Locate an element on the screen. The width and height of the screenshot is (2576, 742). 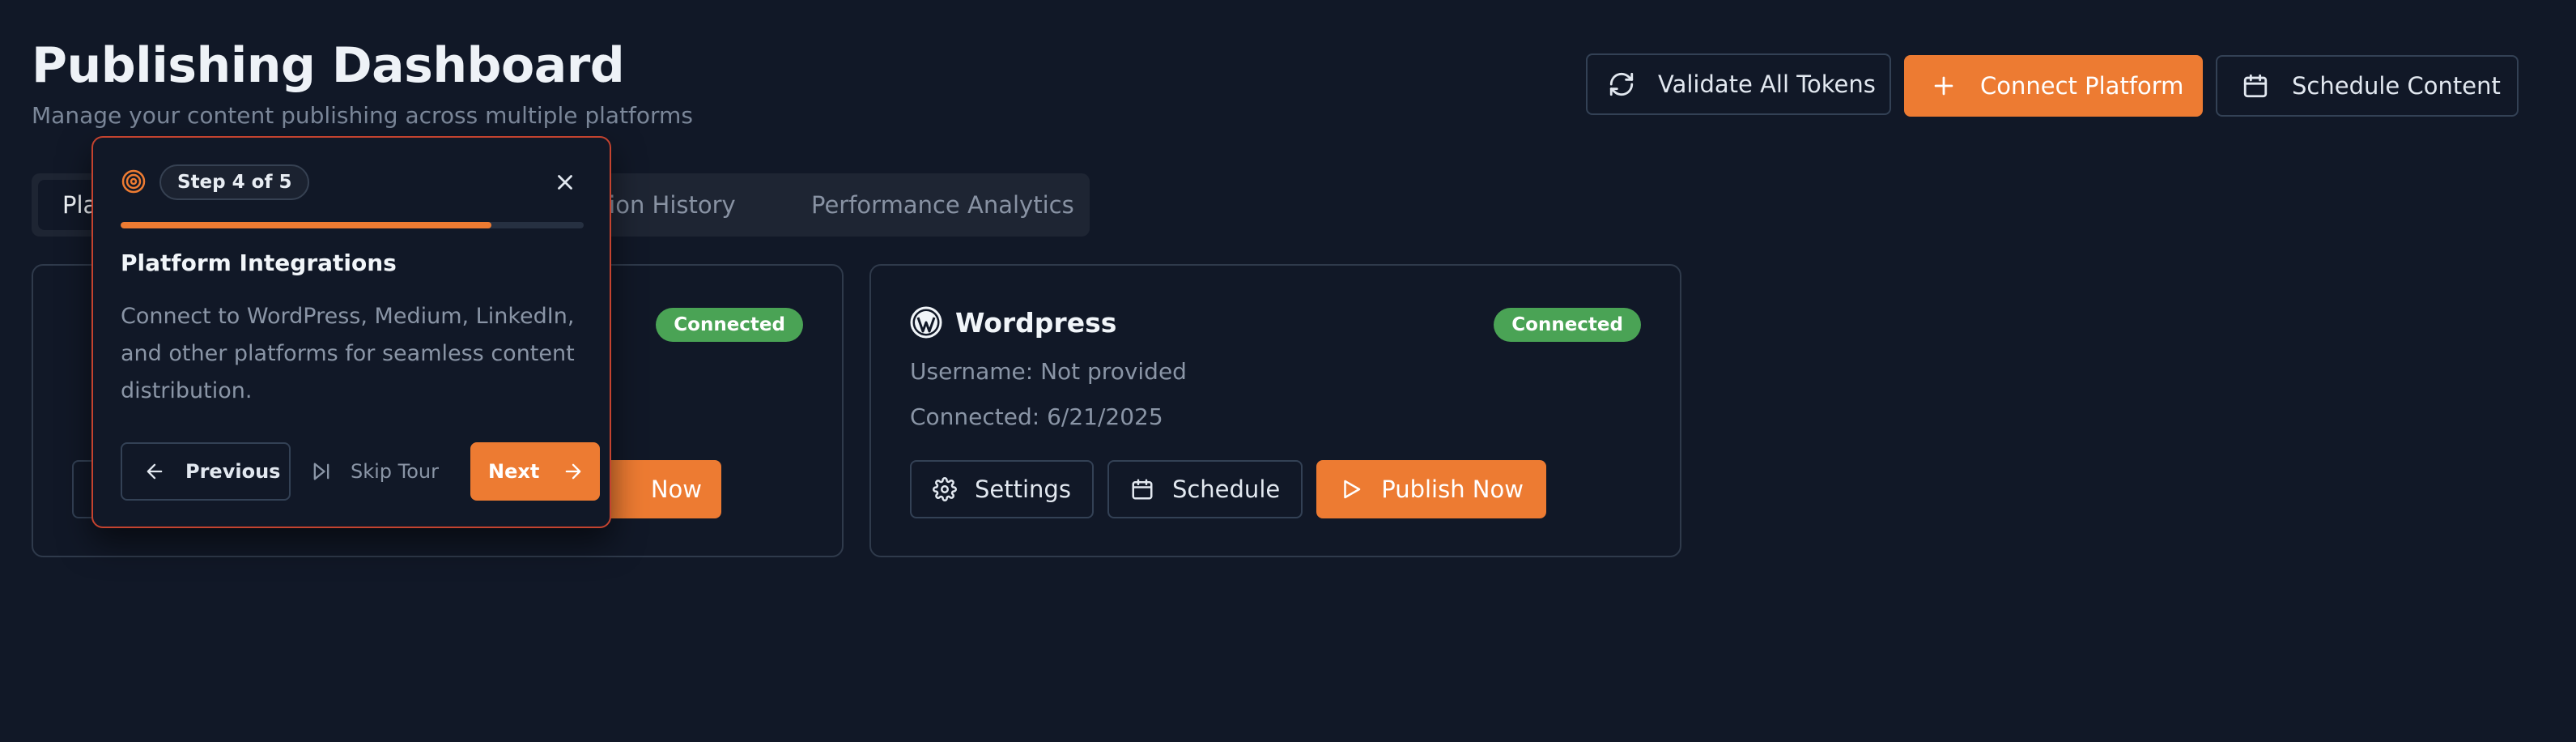
arrow-right-icon is located at coordinates (573, 471).